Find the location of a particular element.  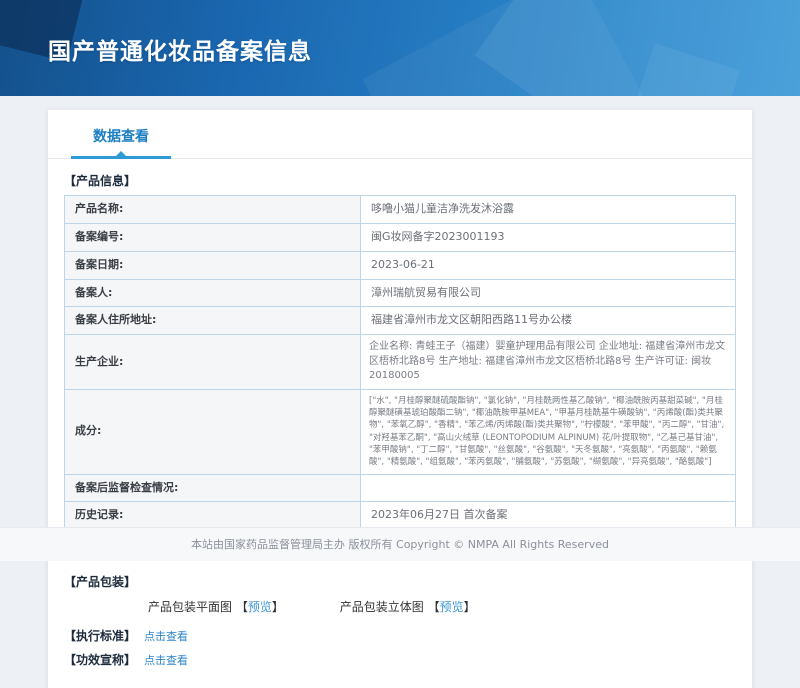

section-title-standard: 【执行标准】 is located at coordinates (100, 636).